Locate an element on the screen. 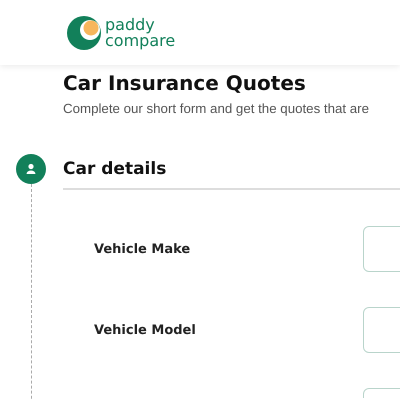 The image size is (400, 400). logo-text: paddy is located at coordinates (130, 24).